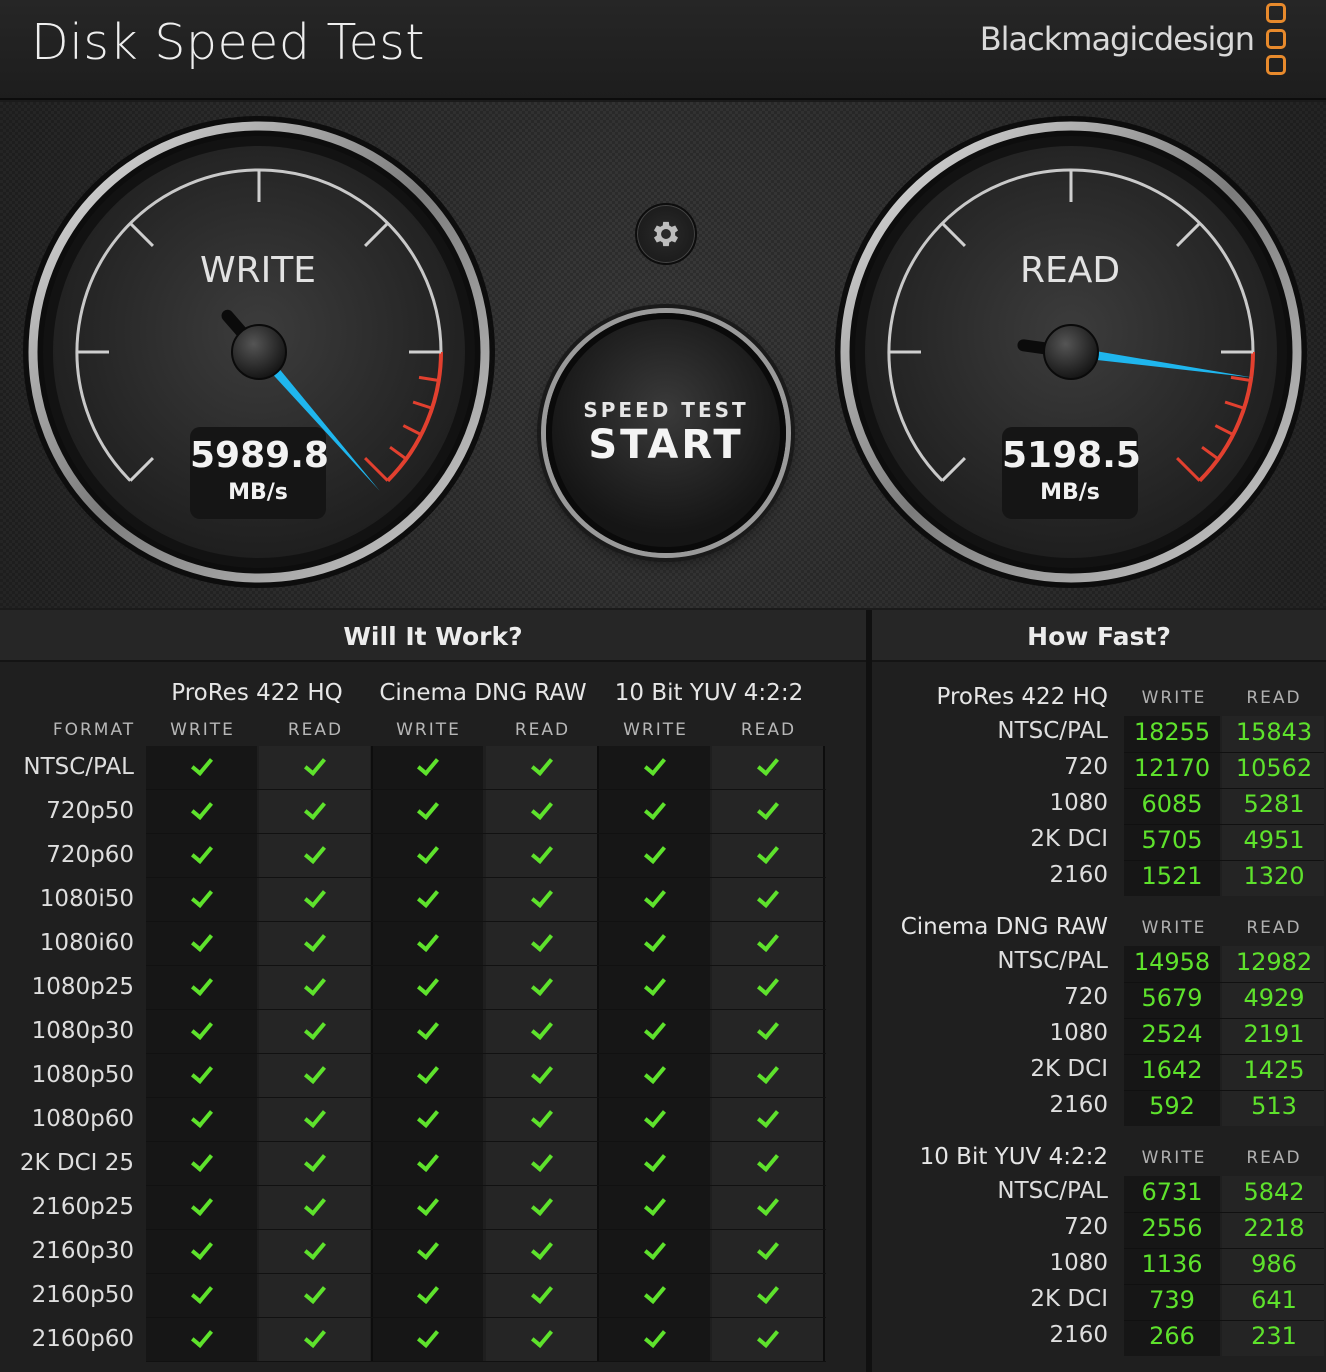 The height and width of the screenshot is (1372, 1326). What do you see at coordinates (1274, 840) in the screenshot?
I see `how-fast-read-value: 4951` at bounding box center [1274, 840].